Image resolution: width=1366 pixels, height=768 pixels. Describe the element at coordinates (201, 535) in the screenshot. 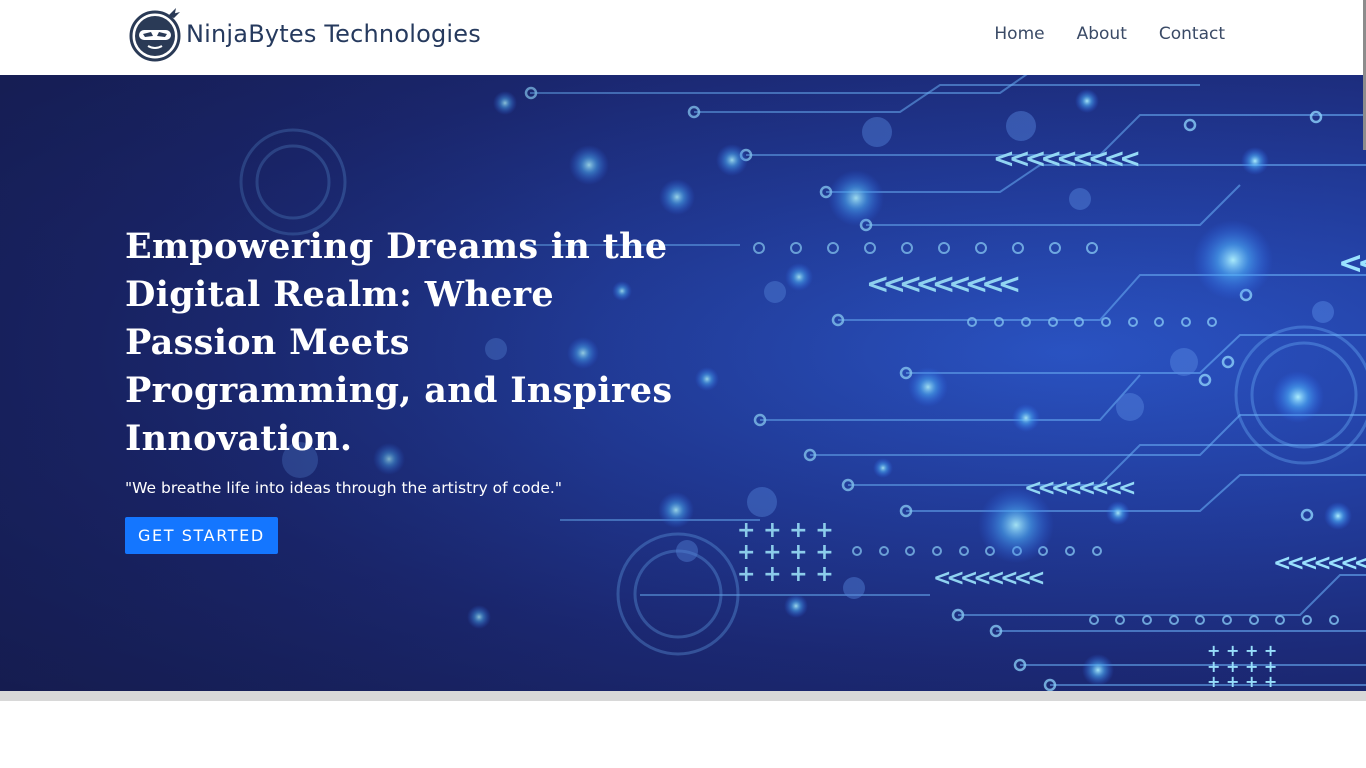

I see `get-started-button: GET STARTED` at that location.